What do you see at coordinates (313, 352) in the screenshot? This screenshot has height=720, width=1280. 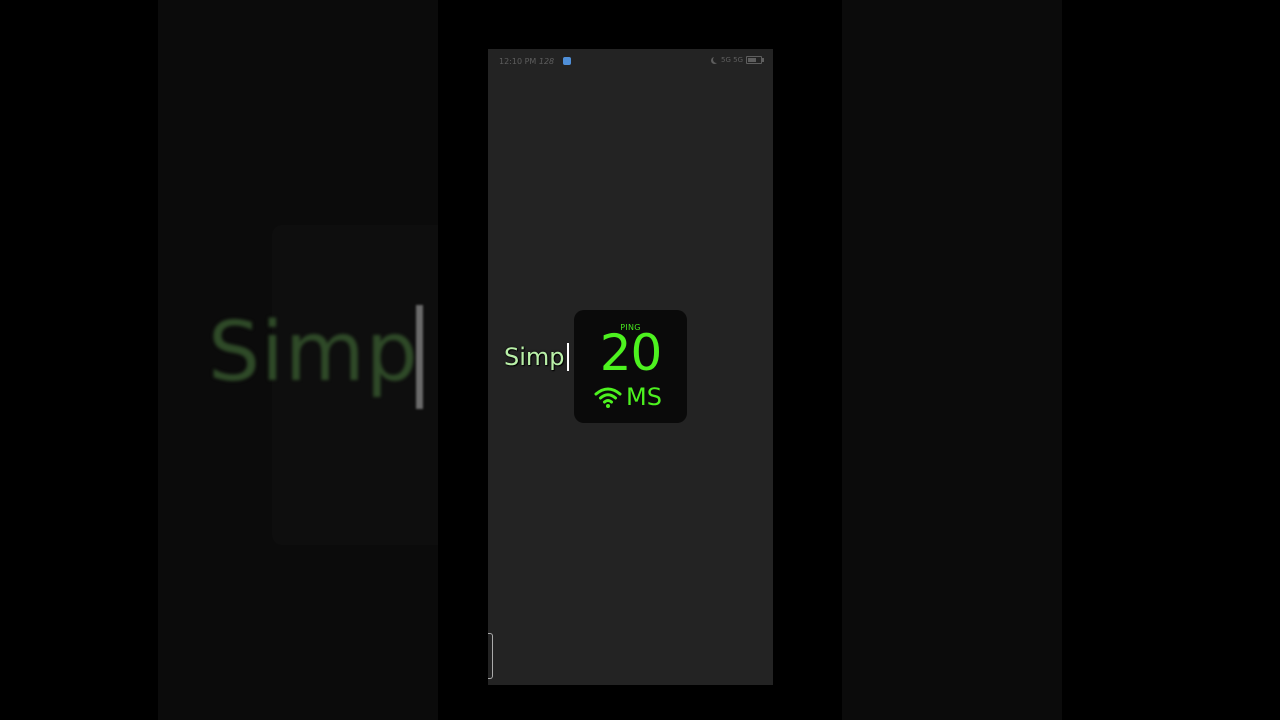 I see `blurred-typed-text: Simp` at bounding box center [313, 352].